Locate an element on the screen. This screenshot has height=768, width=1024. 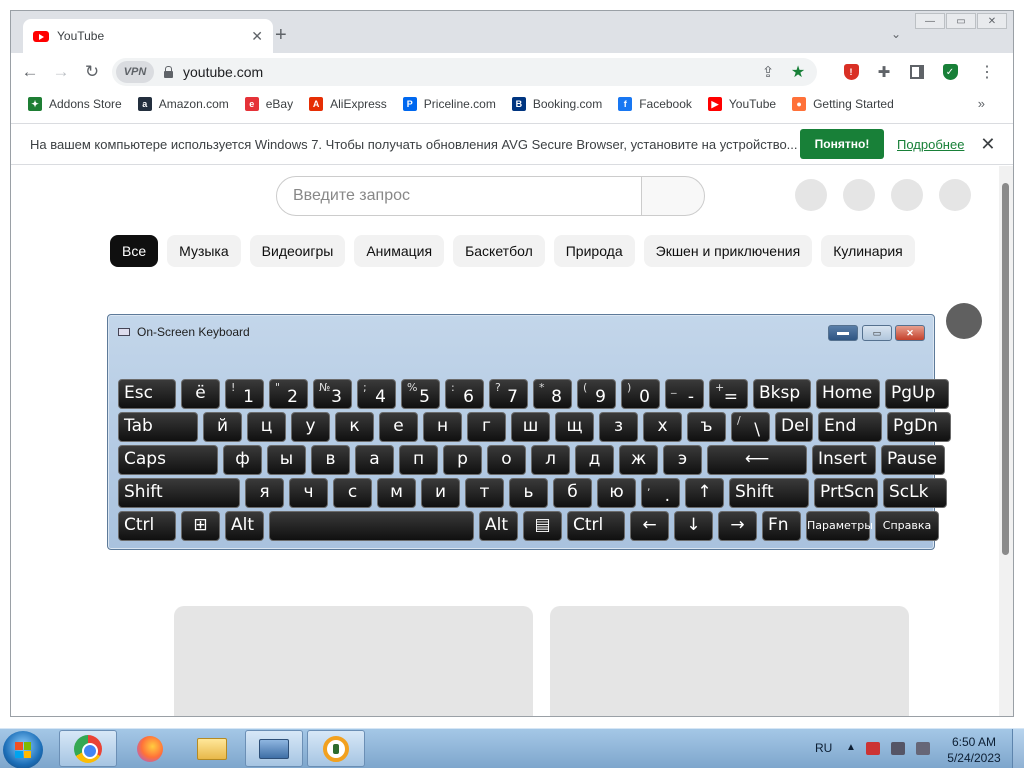
osk-key: ↓ is located at coordinates (693, 526).